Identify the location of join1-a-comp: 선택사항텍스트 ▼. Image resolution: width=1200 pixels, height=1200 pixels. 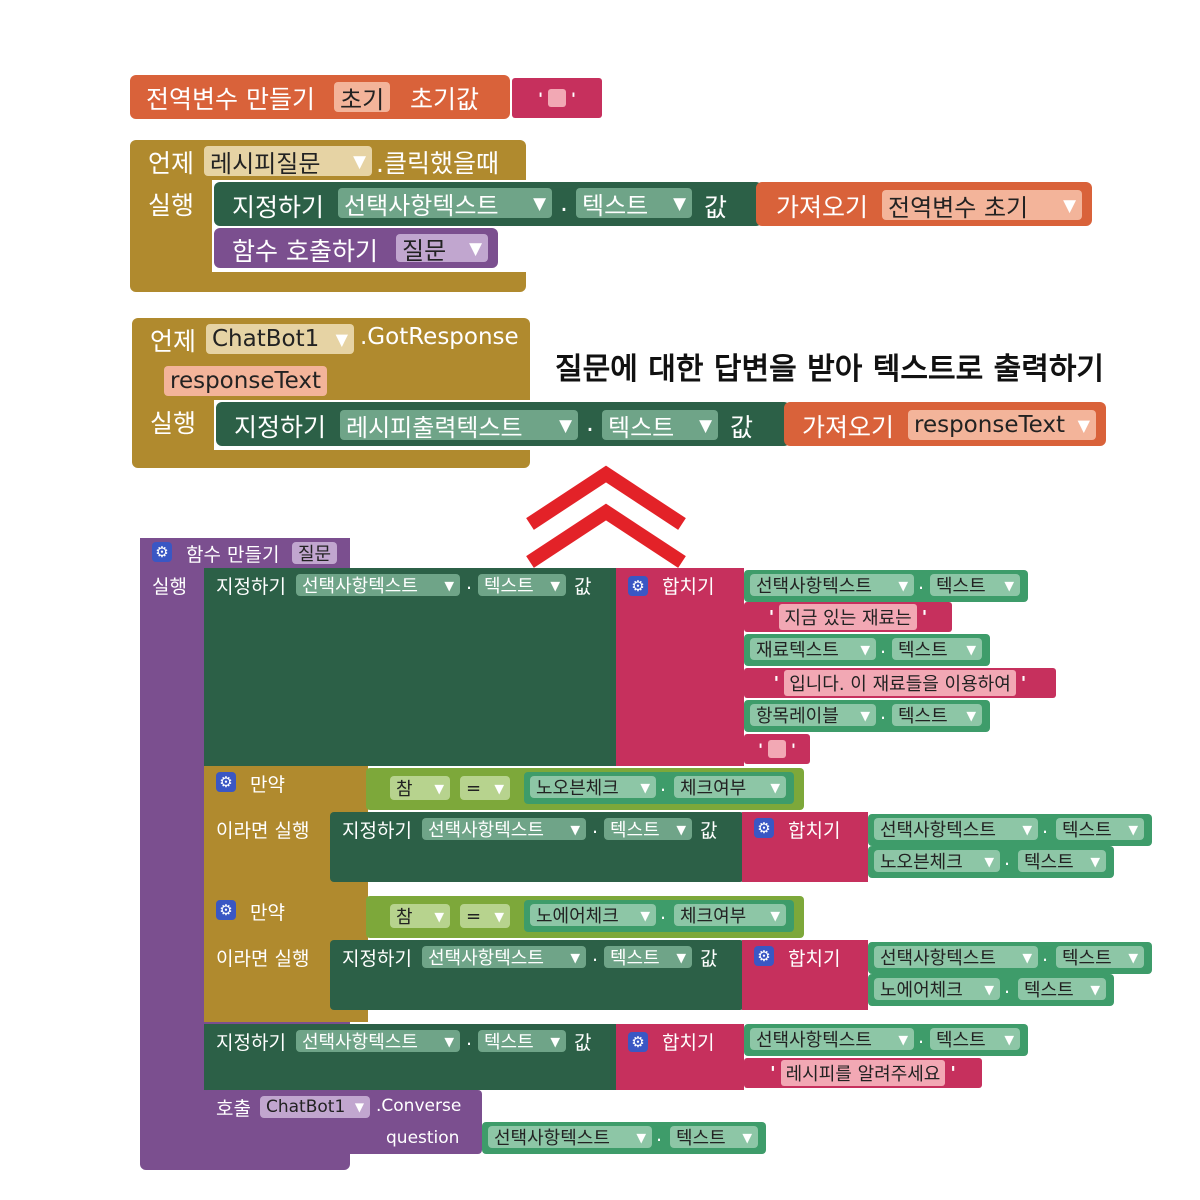
(832, 585).